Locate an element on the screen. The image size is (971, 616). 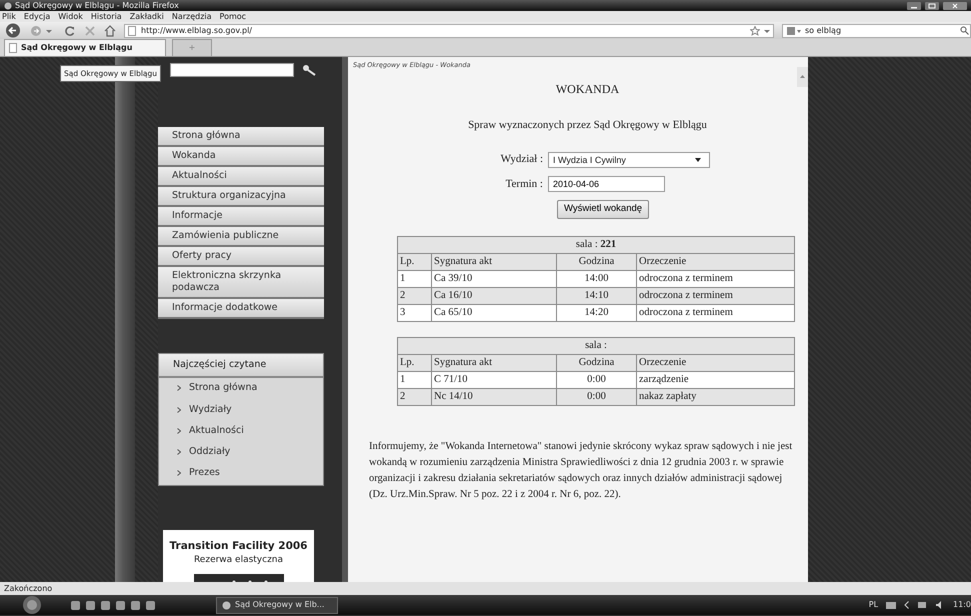
panel-title: Najczęściej czytane is located at coordinates (241, 366).